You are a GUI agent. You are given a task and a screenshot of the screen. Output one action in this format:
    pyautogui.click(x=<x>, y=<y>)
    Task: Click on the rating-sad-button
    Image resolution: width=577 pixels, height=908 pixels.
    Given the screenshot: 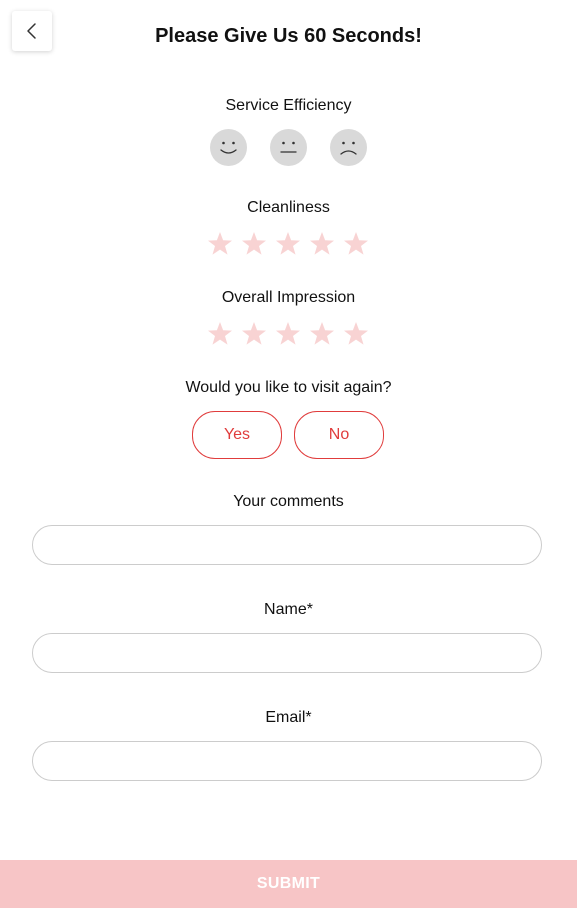 What is the action you would take?
    pyautogui.click(x=348, y=147)
    